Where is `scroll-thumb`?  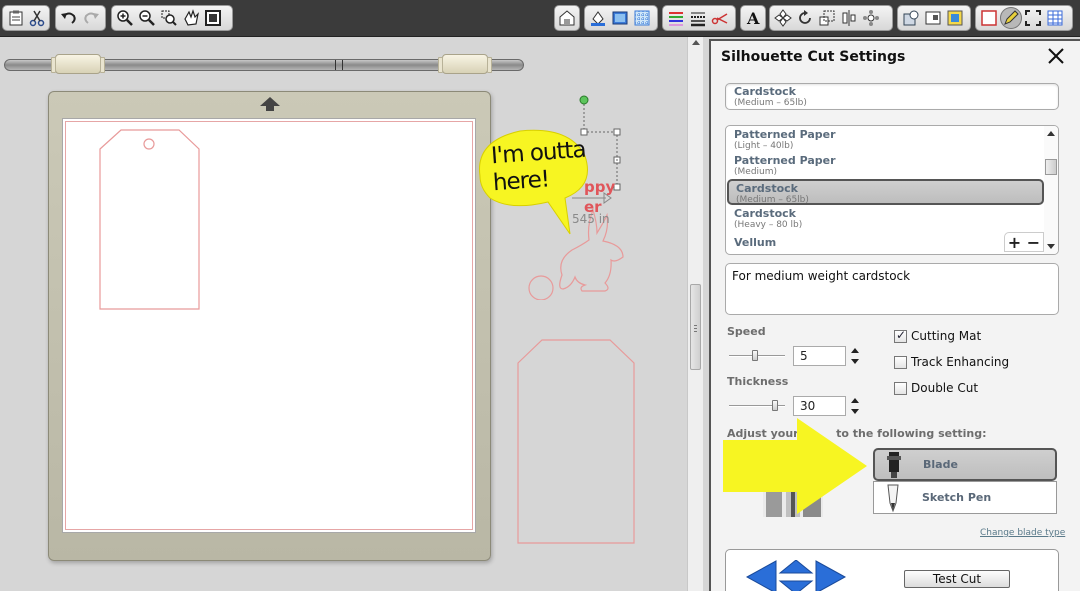
scroll-thumb is located at coordinates (695, 327).